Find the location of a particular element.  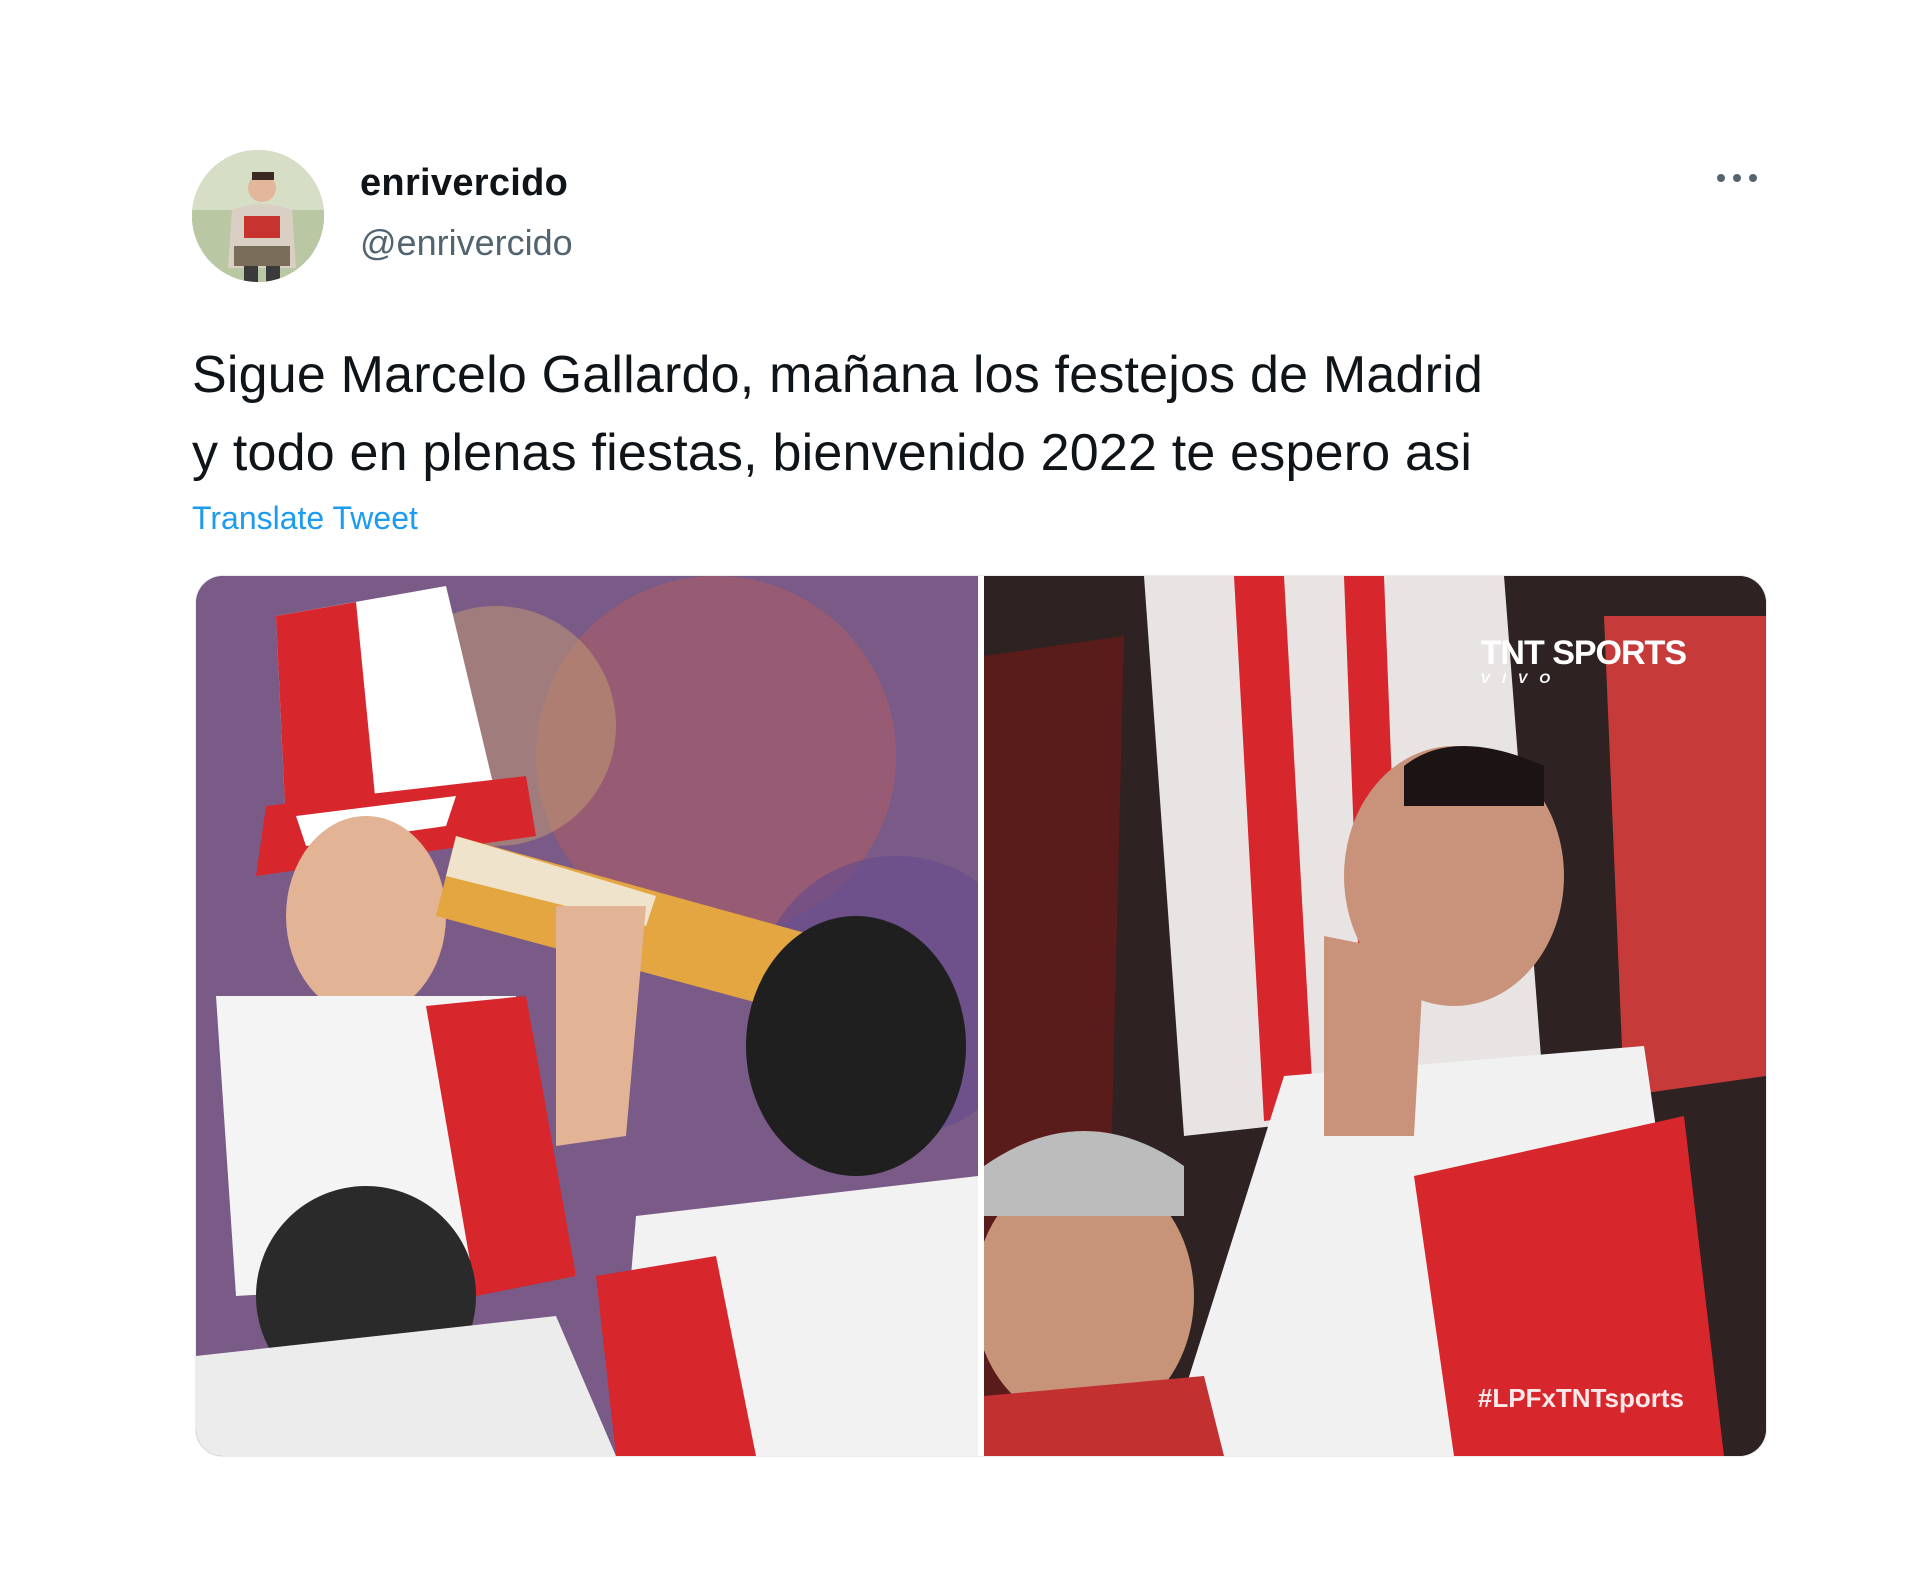

avatar is located at coordinates (258, 216).